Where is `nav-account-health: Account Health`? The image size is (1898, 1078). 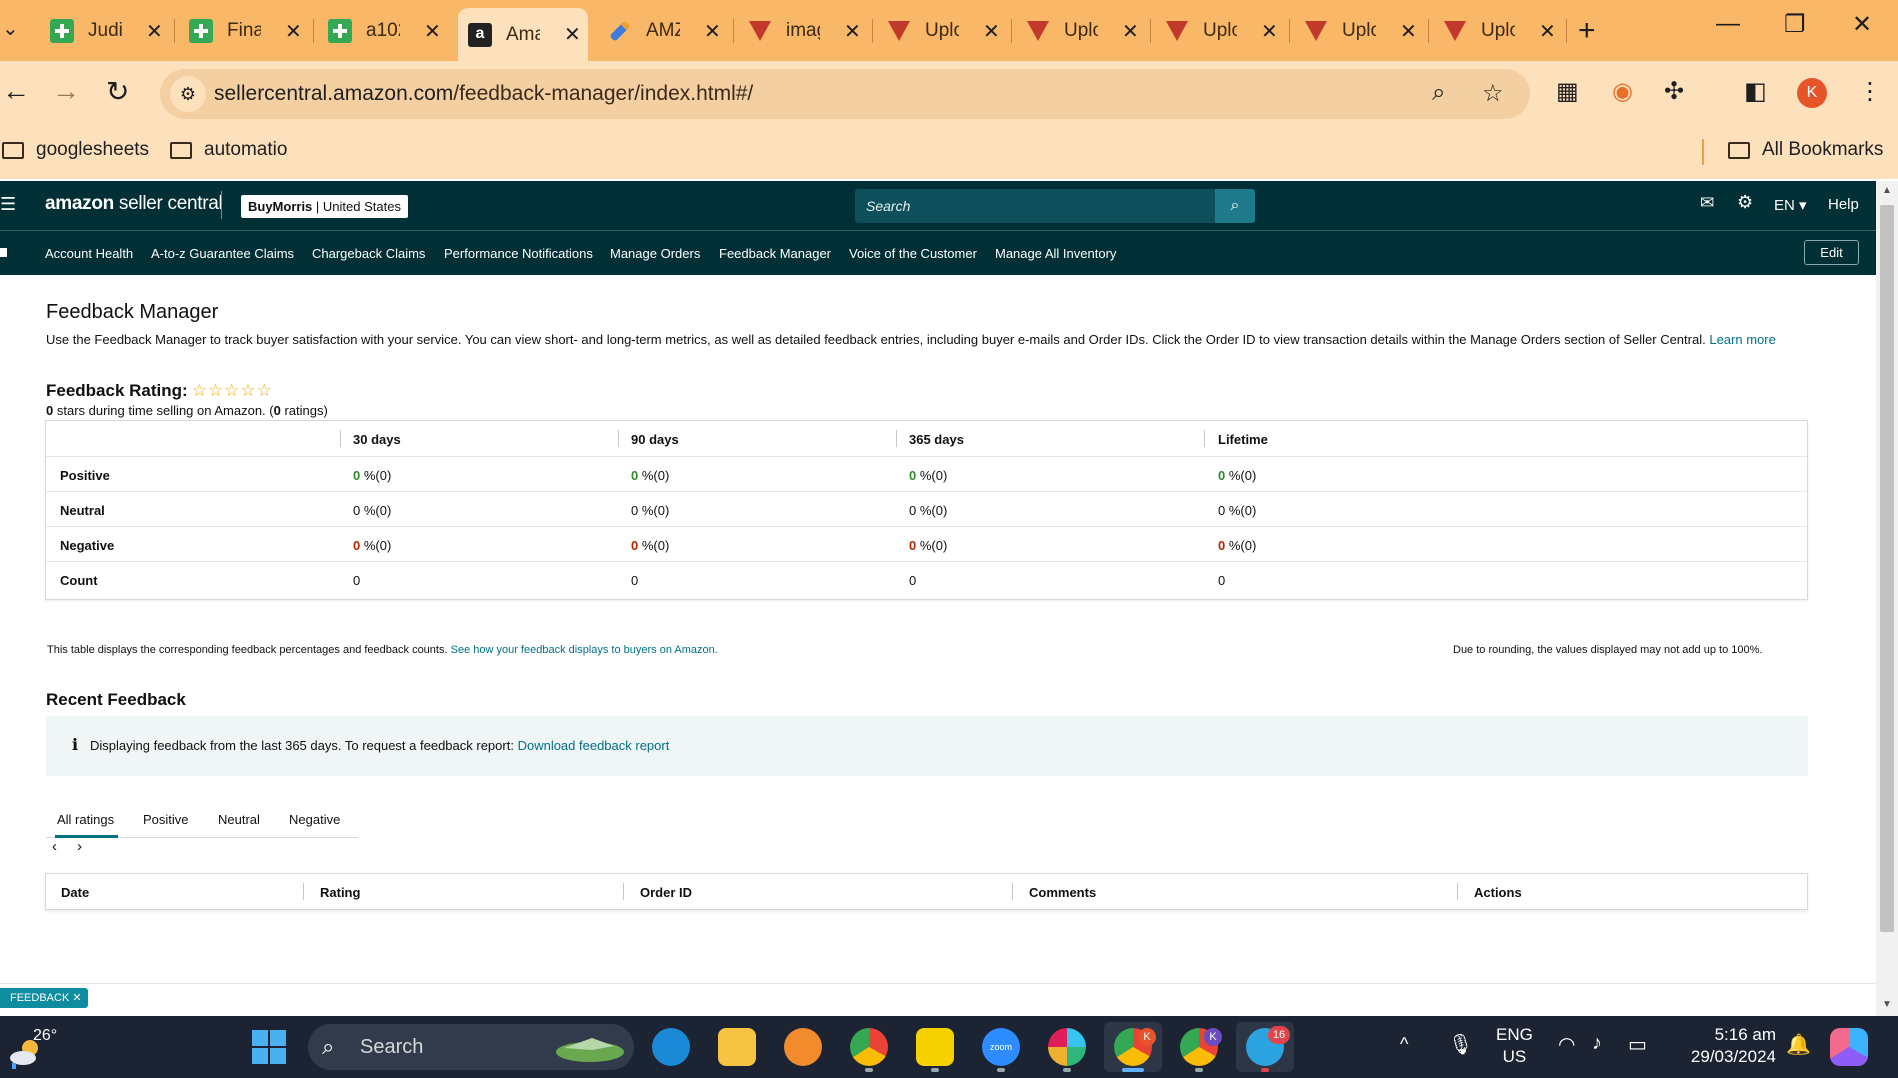 nav-account-health: Account Health is located at coordinates (89, 253).